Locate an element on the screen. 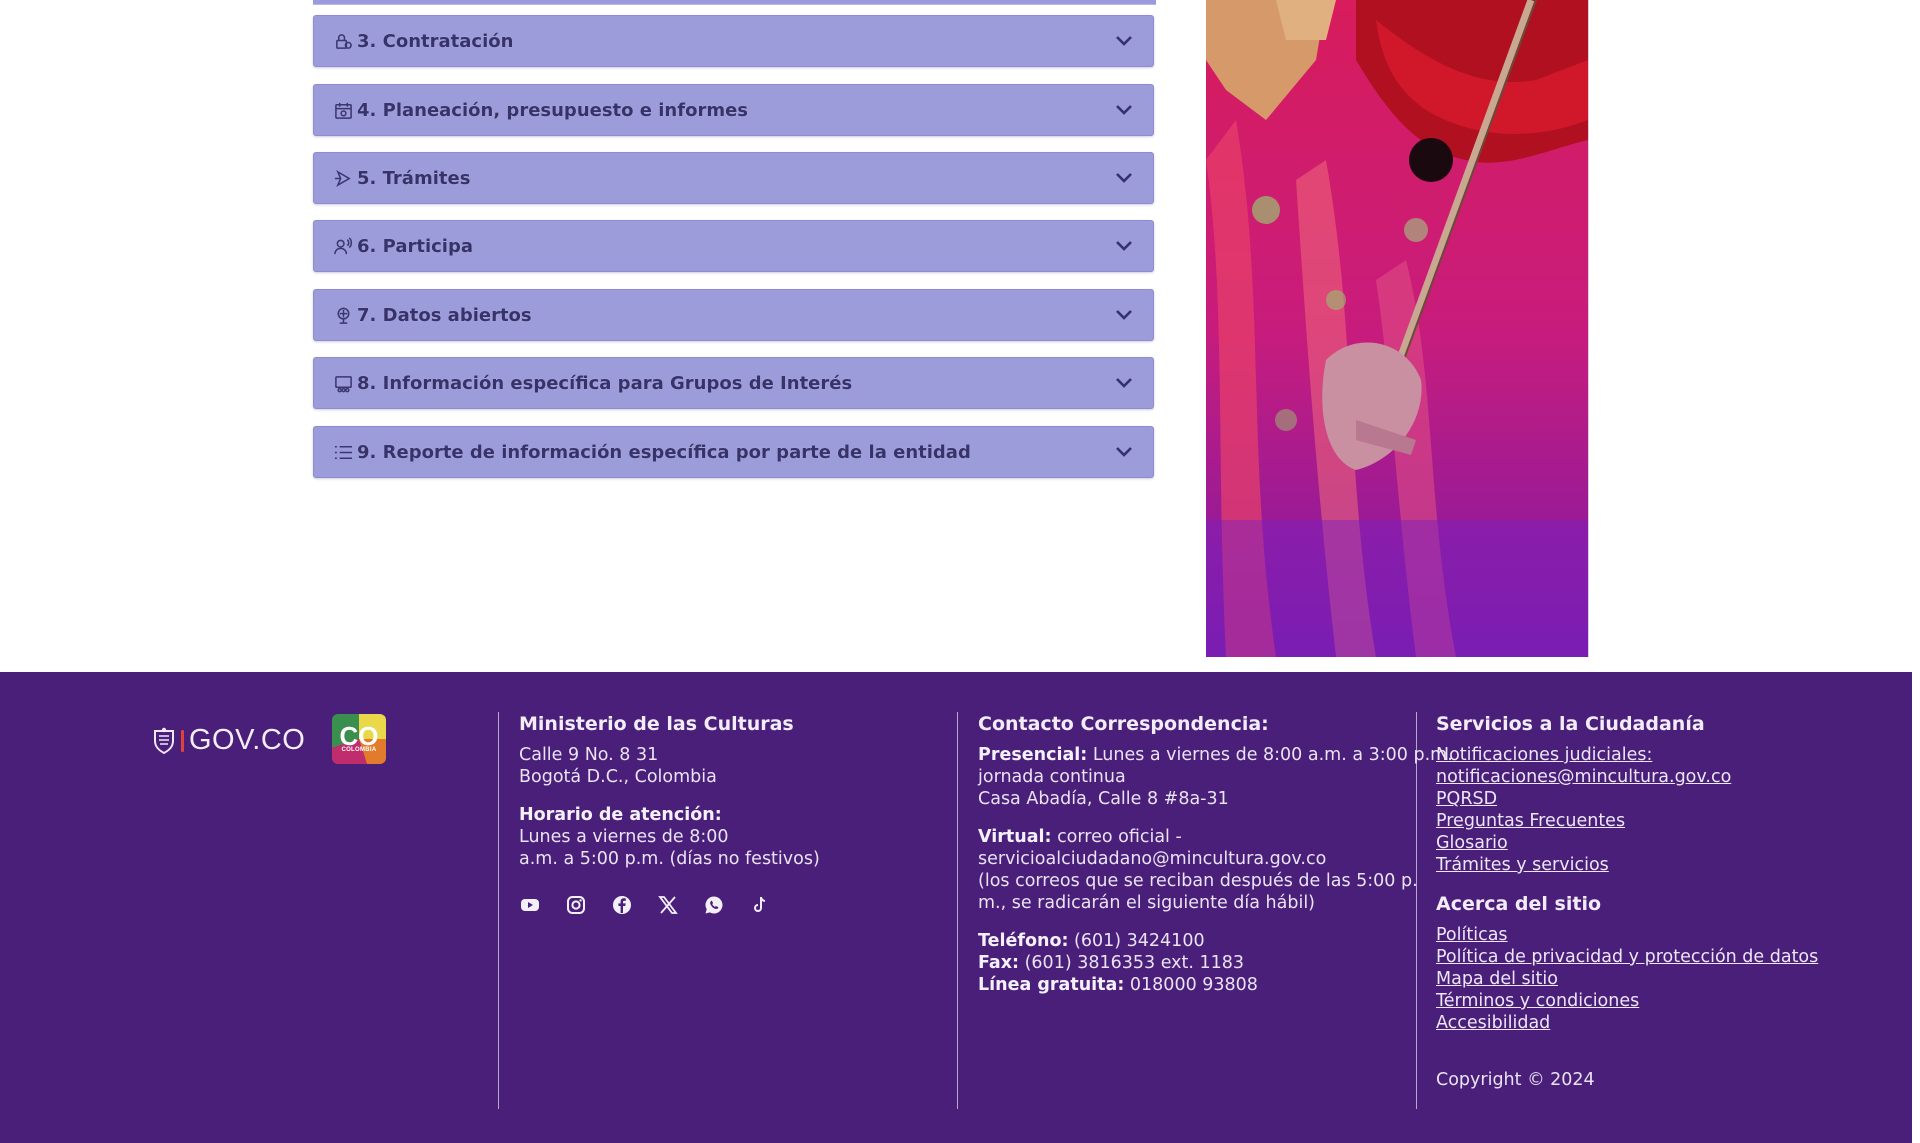 This screenshot has width=1920, height=1143. accordion-previous-item-edge is located at coordinates (734, 2).